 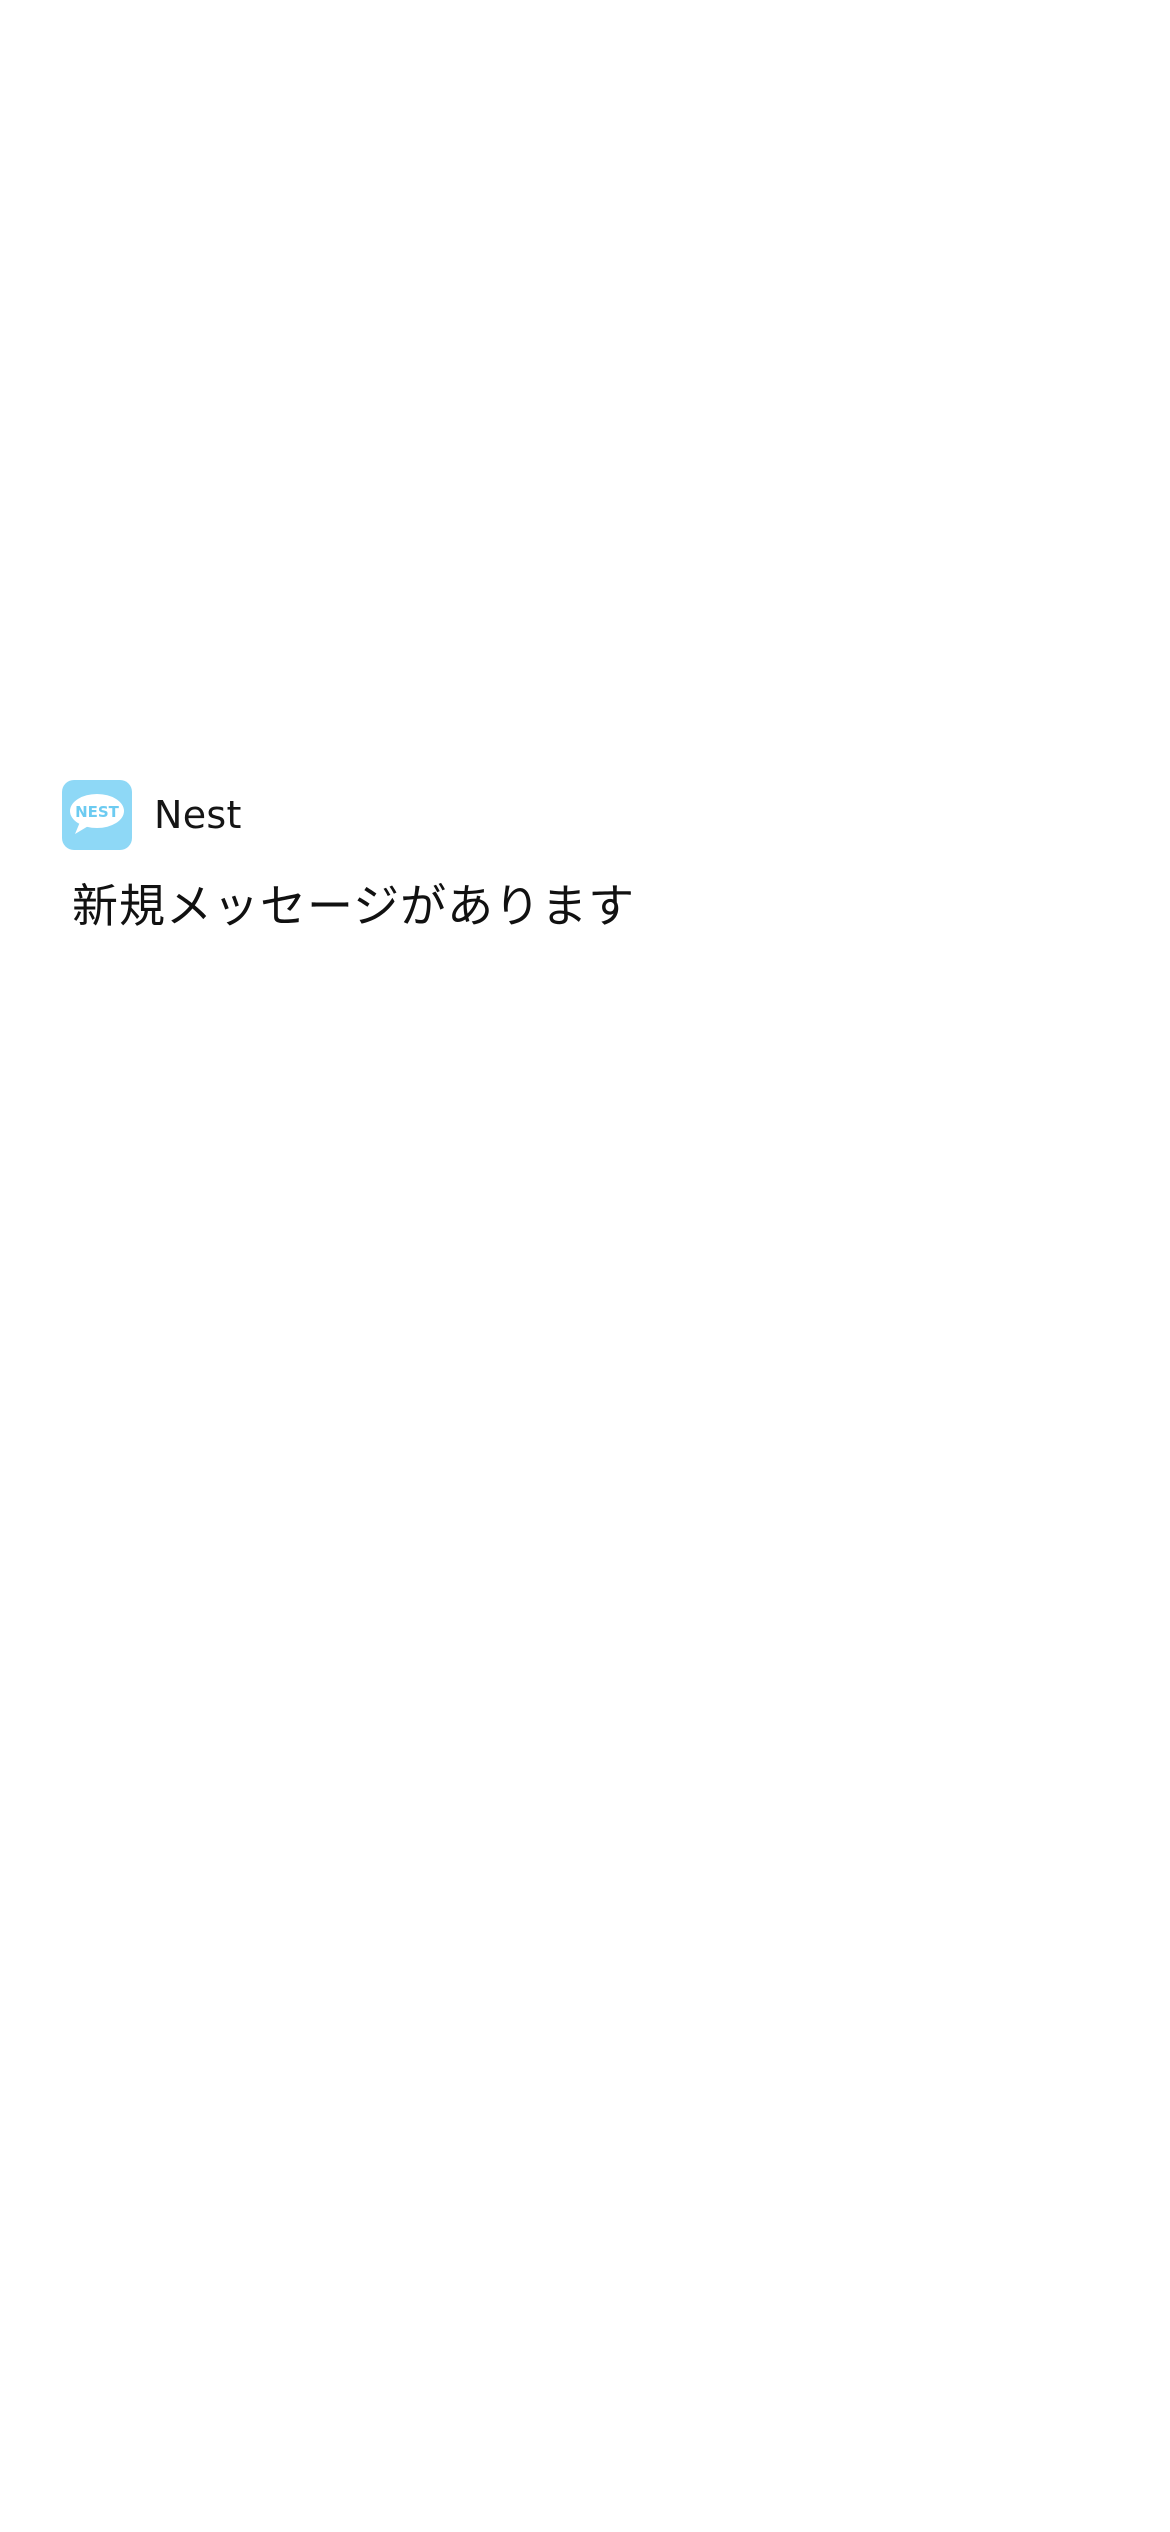 What do you see at coordinates (585, 815) in the screenshot?
I see `notification-app-header: NEST Nest` at bounding box center [585, 815].